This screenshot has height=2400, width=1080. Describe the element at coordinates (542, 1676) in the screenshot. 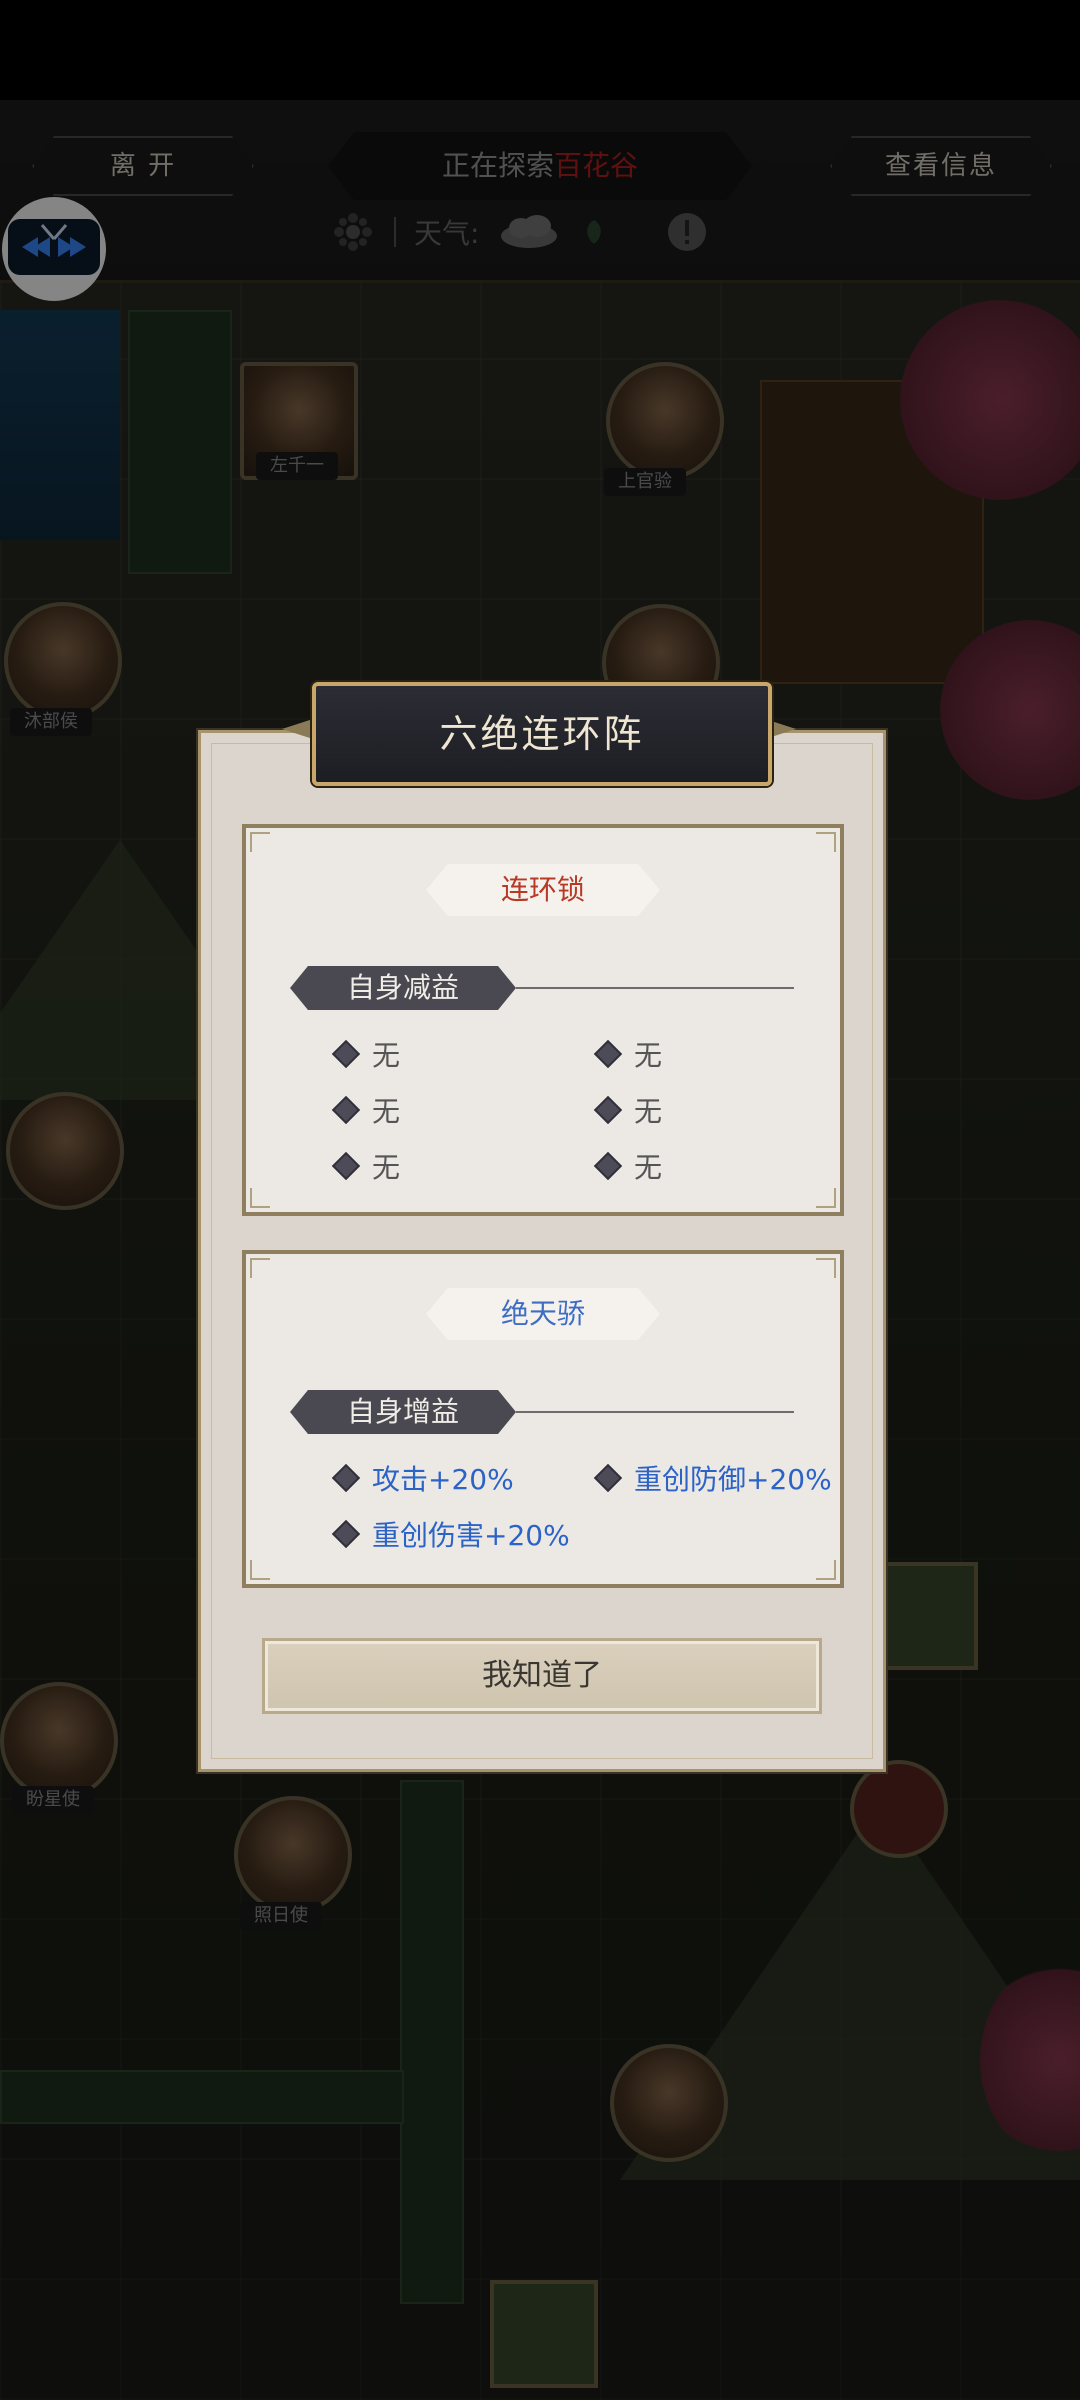

I see `confirm-button: 我知道了` at that location.